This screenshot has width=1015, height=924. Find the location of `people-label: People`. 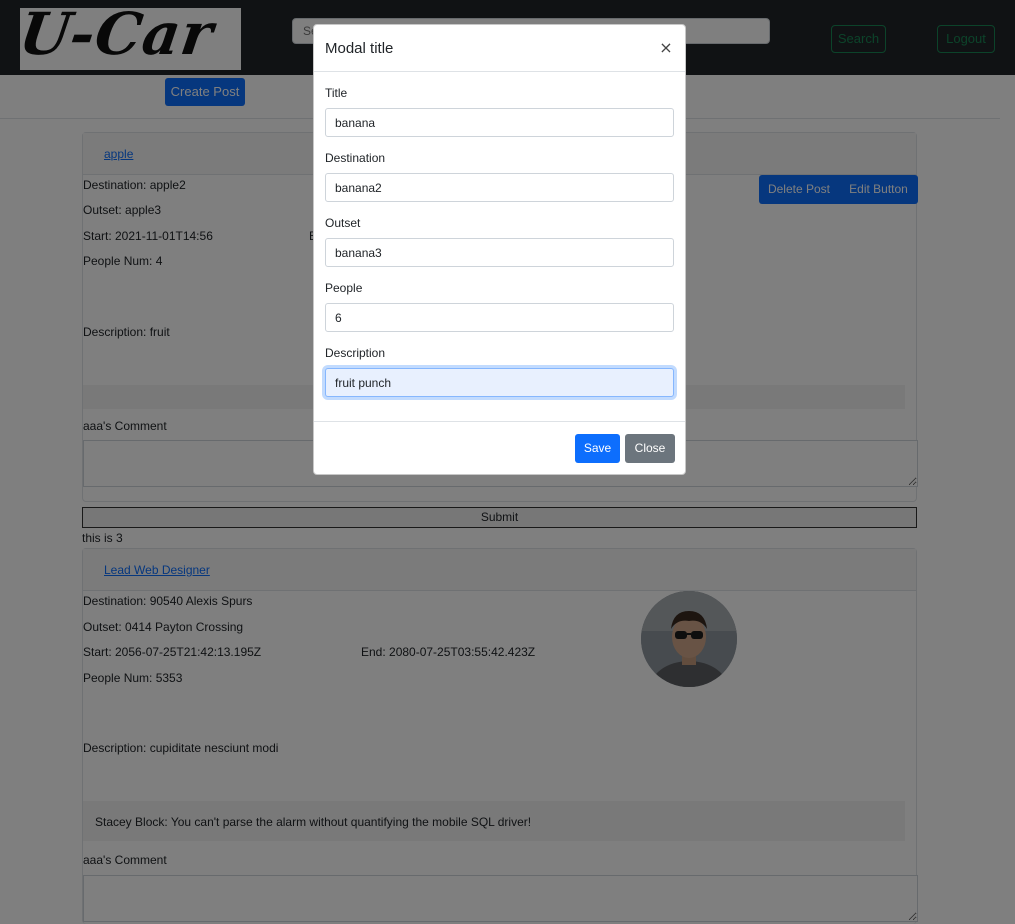

people-label: People is located at coordinates (344, 288).